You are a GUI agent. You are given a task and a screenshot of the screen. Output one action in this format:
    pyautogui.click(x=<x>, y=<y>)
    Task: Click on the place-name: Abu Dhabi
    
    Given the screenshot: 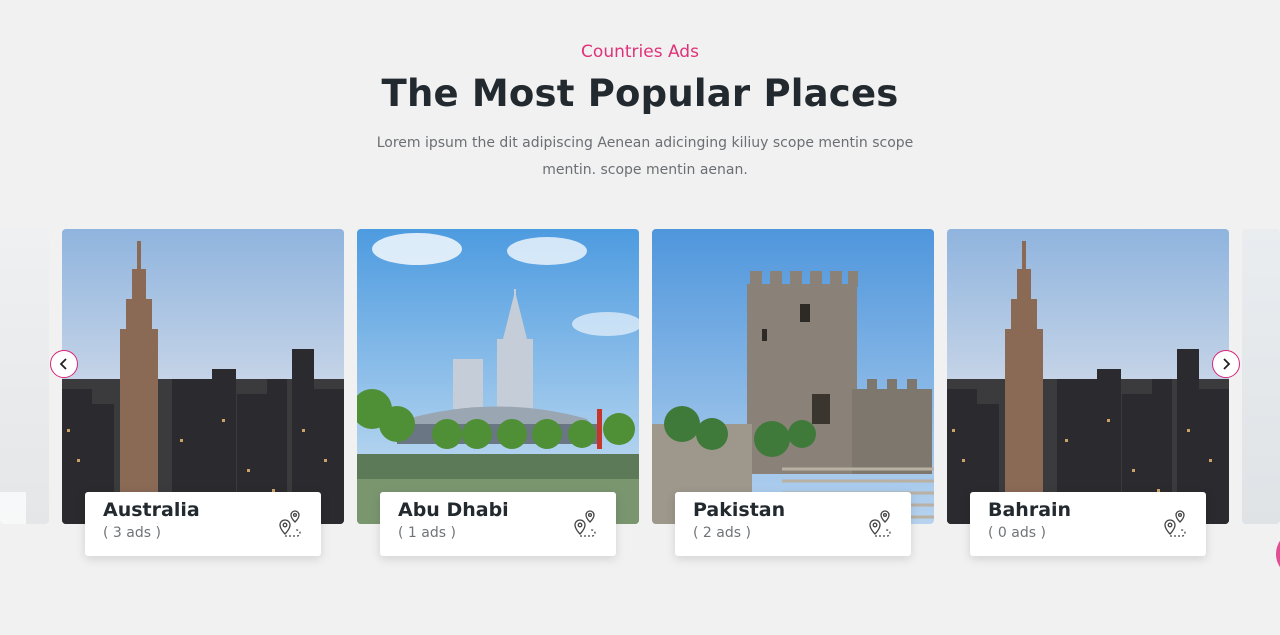 What is the action you would take?
    pyautogui.click(x=453, y=510)
    